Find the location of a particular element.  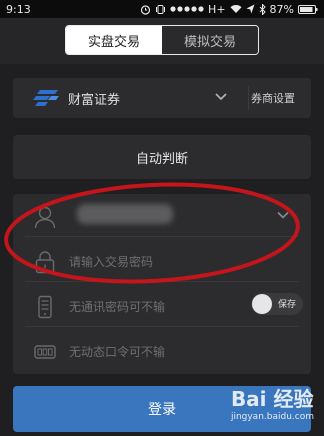

comm-password-input: 无通讯密码可不输 is located at coordinates (117, 306).